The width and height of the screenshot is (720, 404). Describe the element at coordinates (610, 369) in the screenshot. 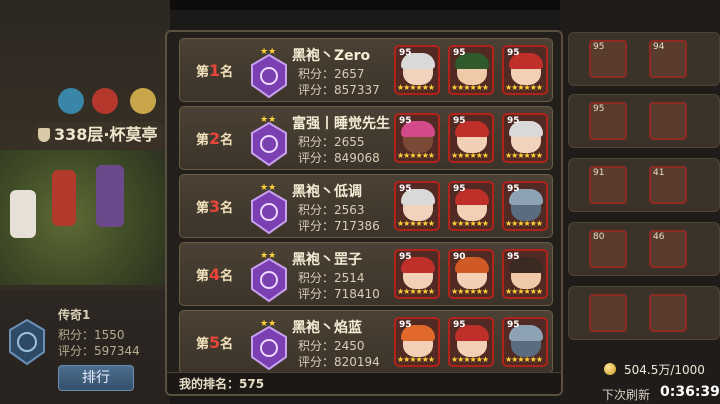

I see `coin-icon` at that location.